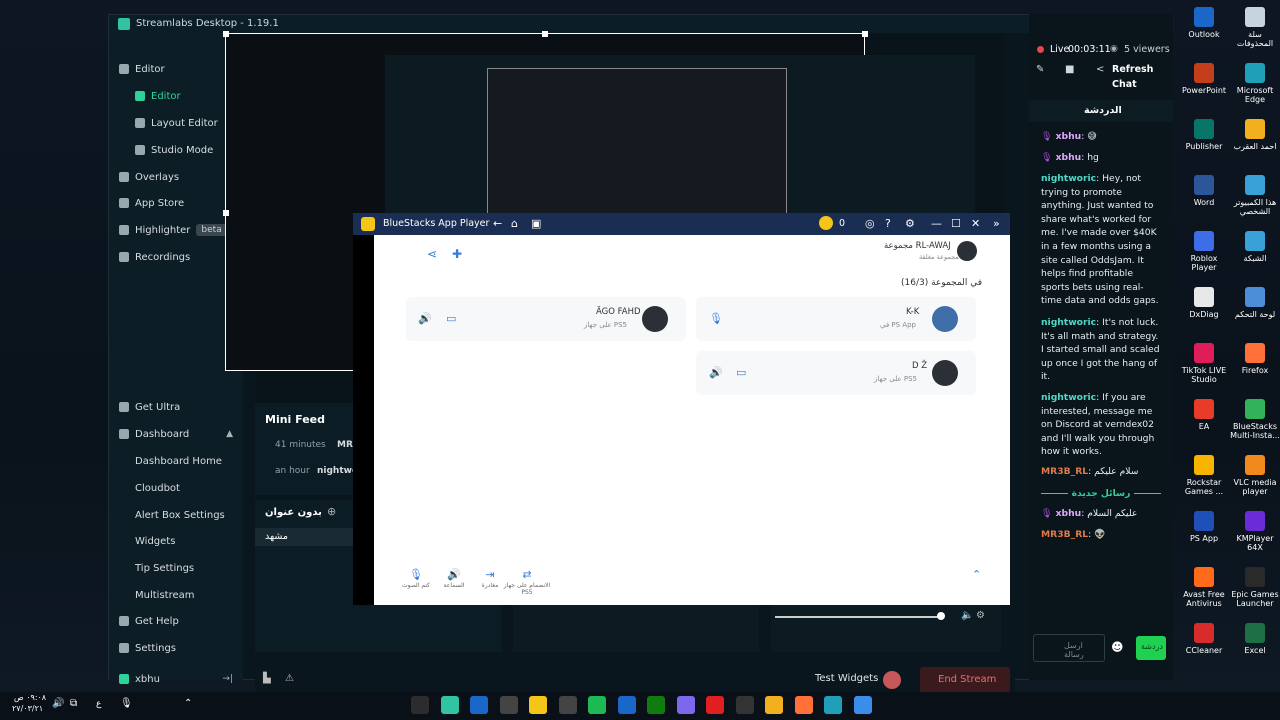  Describe the element at coordinates (176, 648) in the screenshot. I see `sidebar-item-settings: Settings` at that location.